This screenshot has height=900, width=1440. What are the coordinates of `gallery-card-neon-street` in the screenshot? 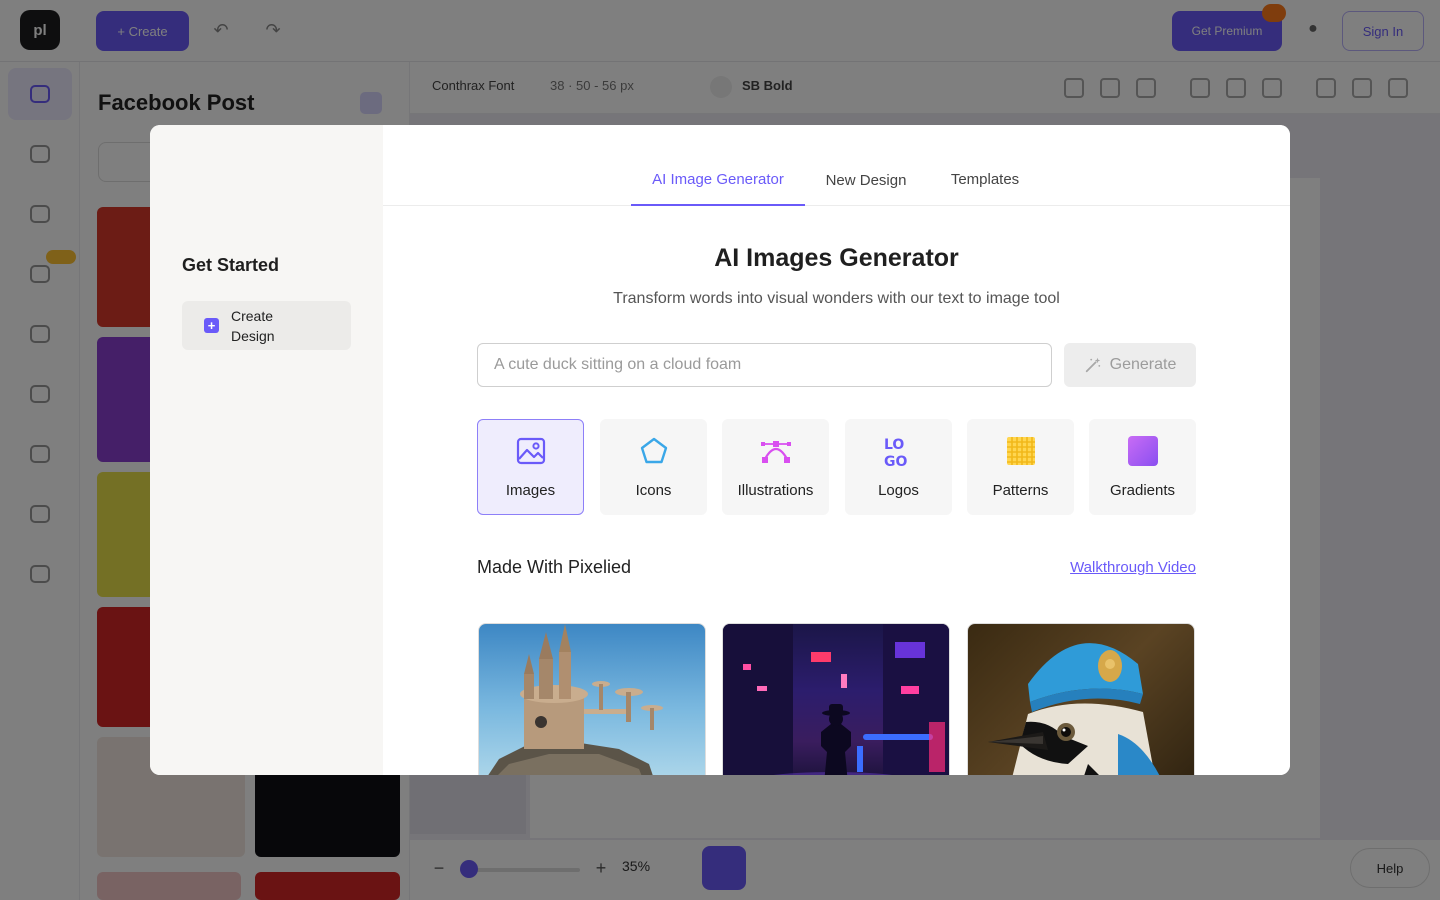 It's located at (836, 699).